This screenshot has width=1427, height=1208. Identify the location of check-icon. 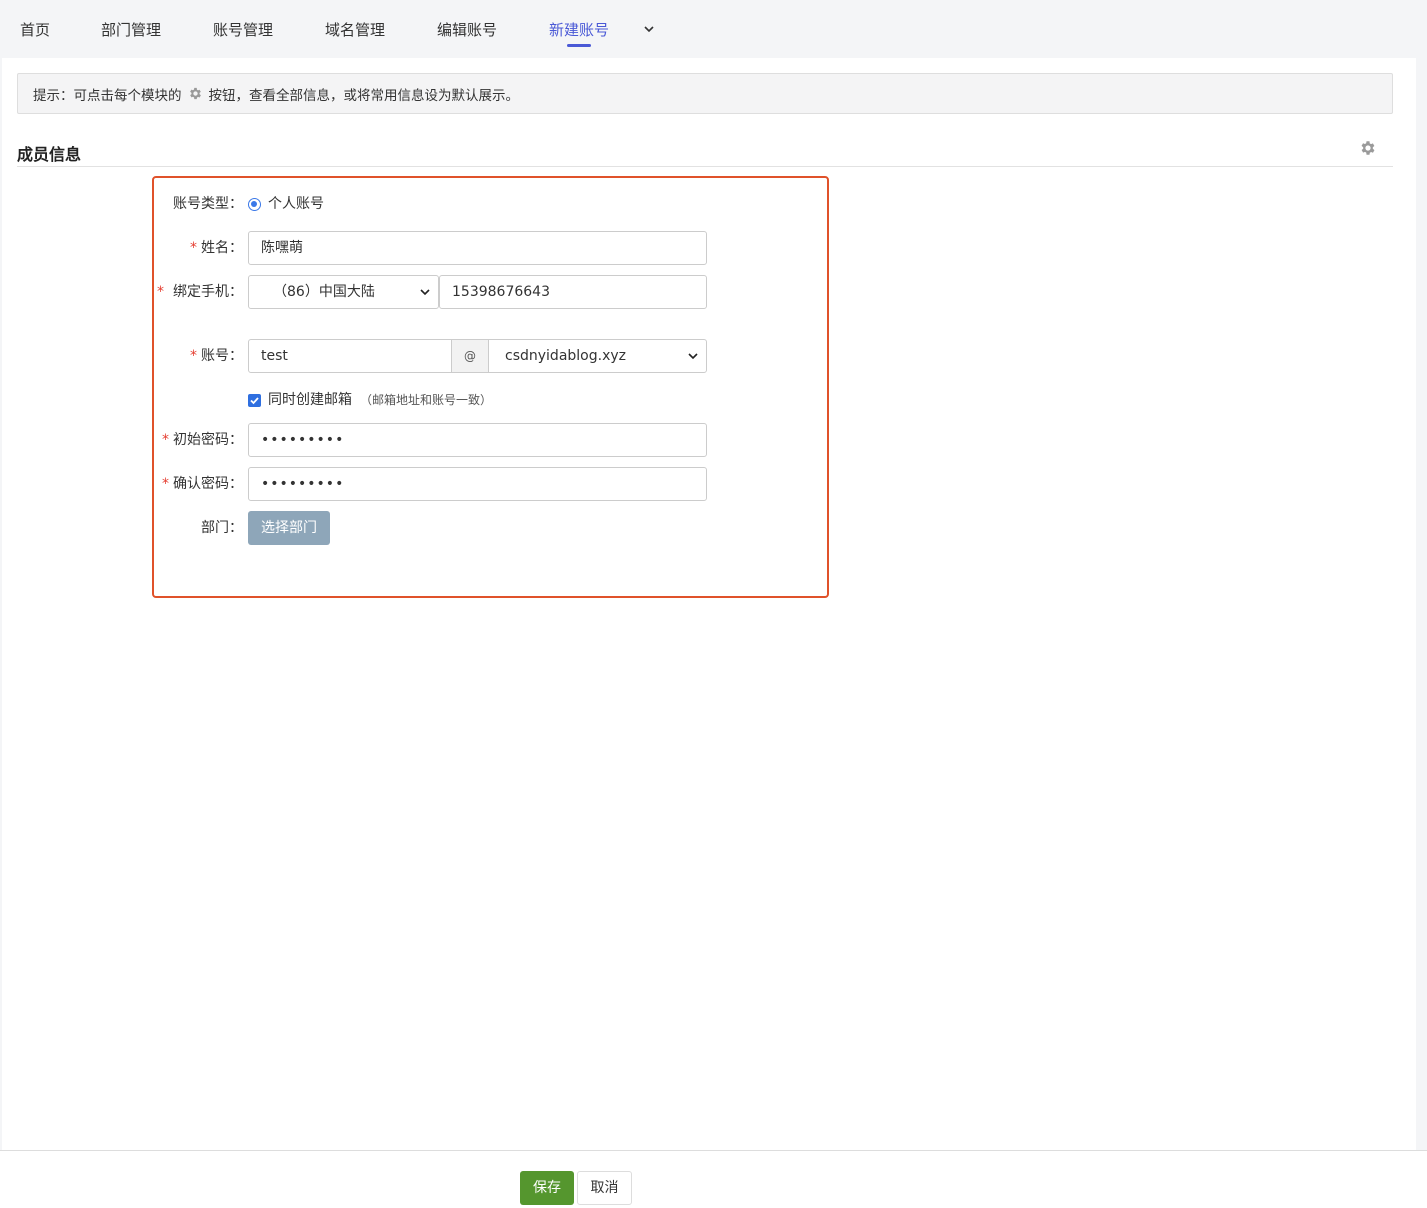
(254, 401).